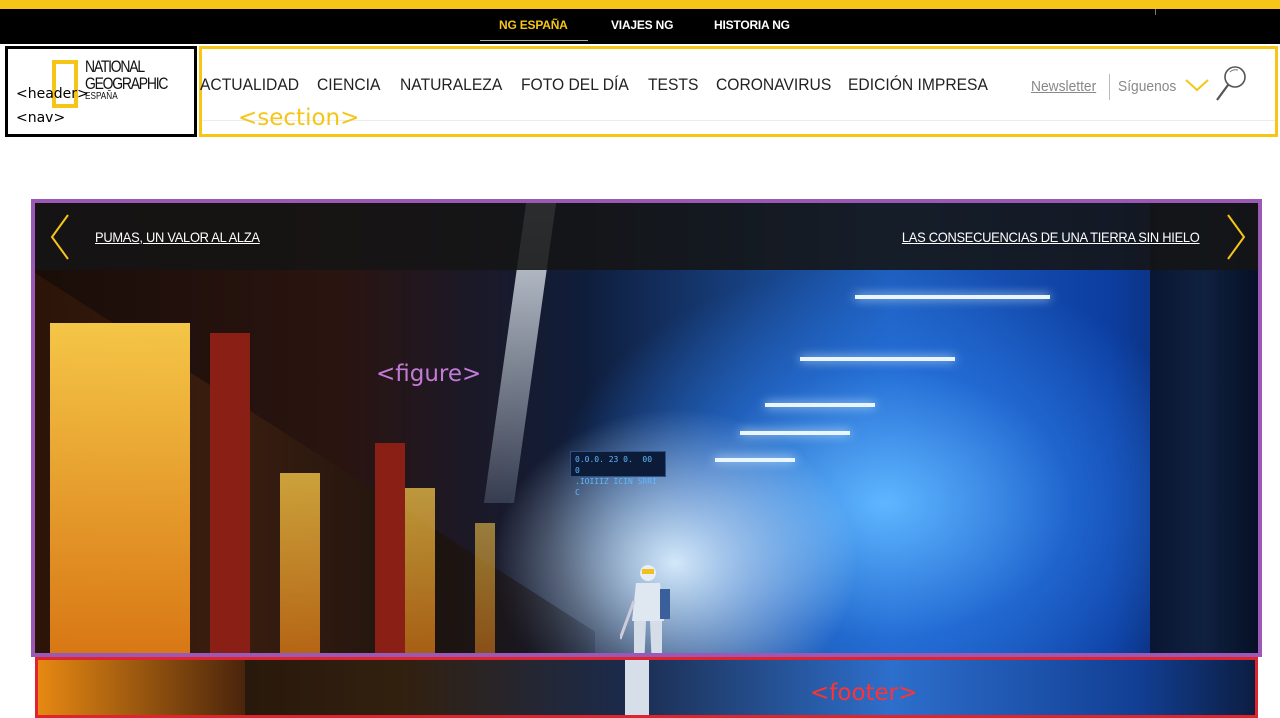  What do you see at coordinates (299, 118) in the screenshot?
I see `section-tag-label: <section>` at bounding box center [299, 118].